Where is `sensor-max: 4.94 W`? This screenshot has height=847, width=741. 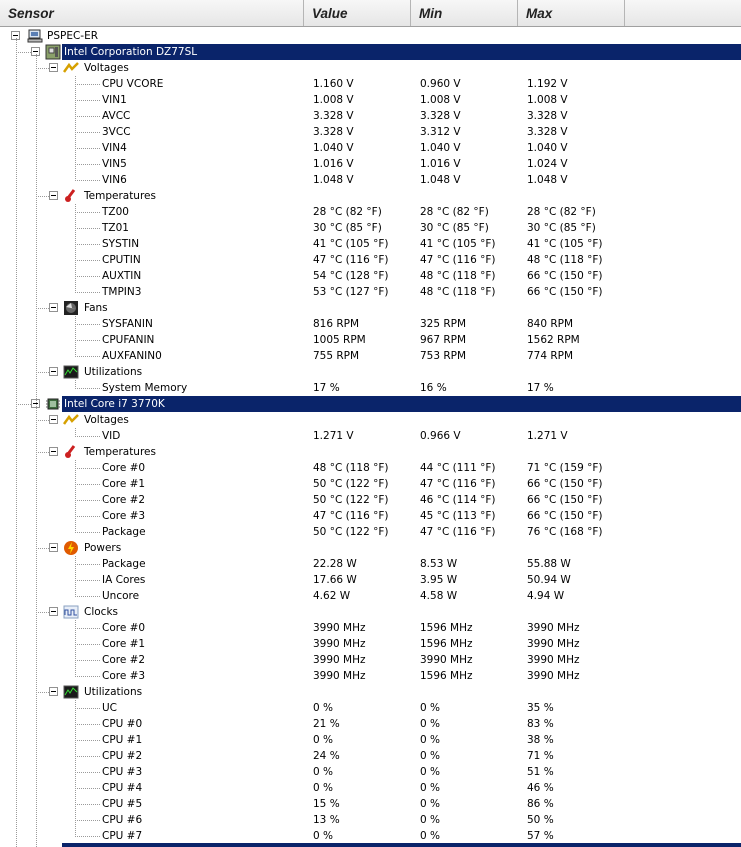
sensor-max: 4.94 W is located at coordinates (546, 596).